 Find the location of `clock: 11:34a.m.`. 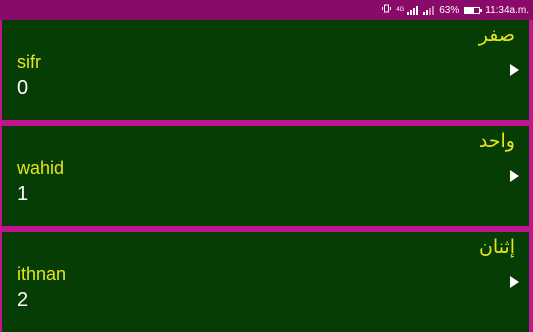

clock: 11:34a.m. is located at coordinates (507, 10).